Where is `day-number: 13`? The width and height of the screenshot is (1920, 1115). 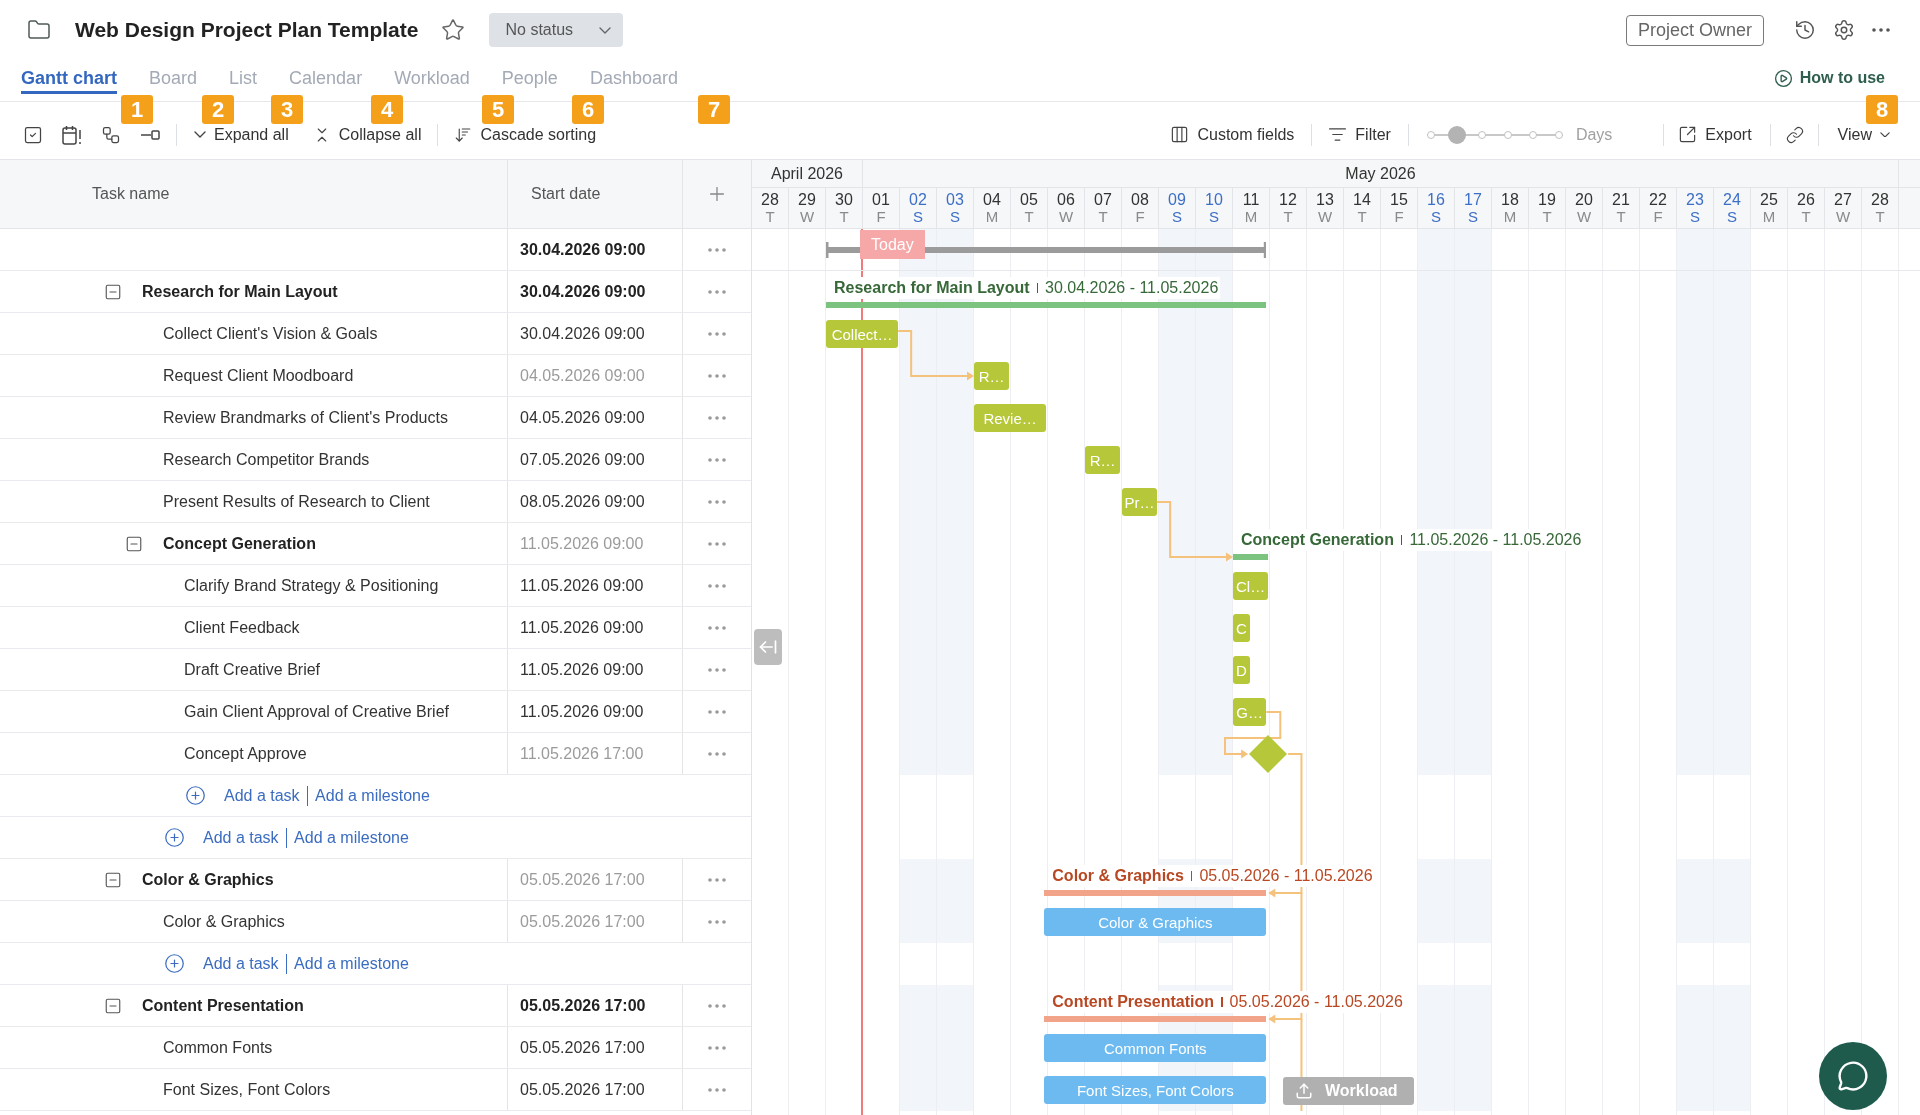
day-number: 13 is located at coordinates (1325, 199).